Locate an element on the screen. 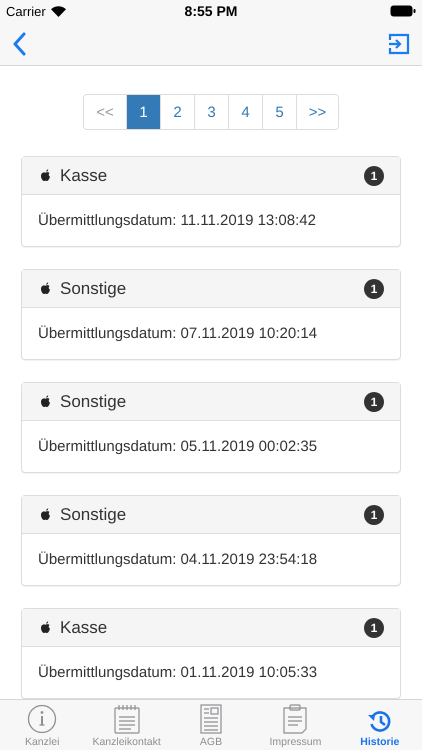  transmission-date: Übermittlungsdatum: 07.11.2019 10:20:14 is located at coordinates (177, 334).